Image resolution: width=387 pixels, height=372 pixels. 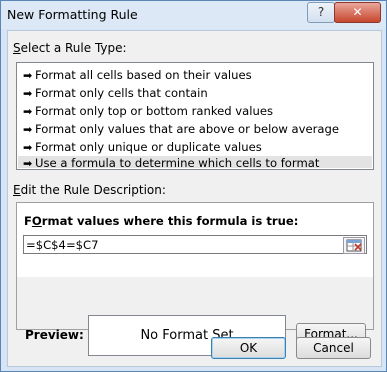 I want to click on formula-input, so click(x=181, y=244).